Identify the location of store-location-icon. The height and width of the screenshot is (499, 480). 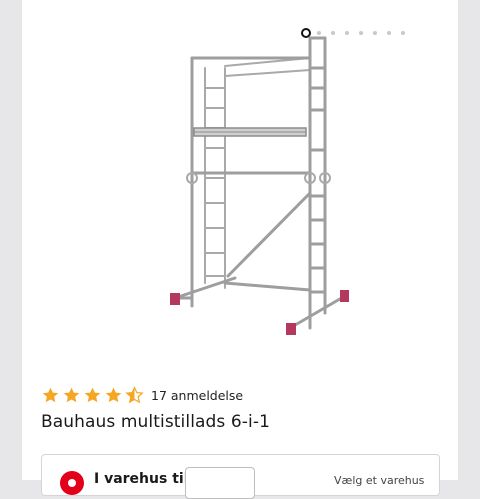
(72, 483).